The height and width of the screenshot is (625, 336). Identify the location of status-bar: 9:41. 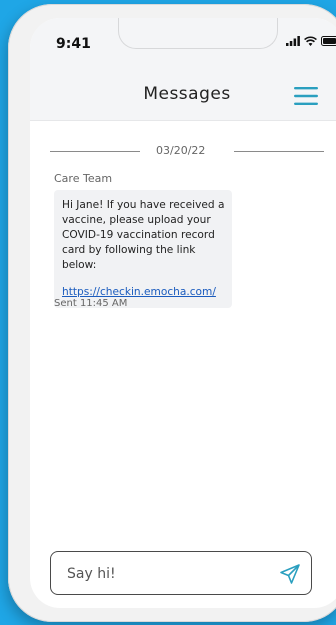
(183, 43).